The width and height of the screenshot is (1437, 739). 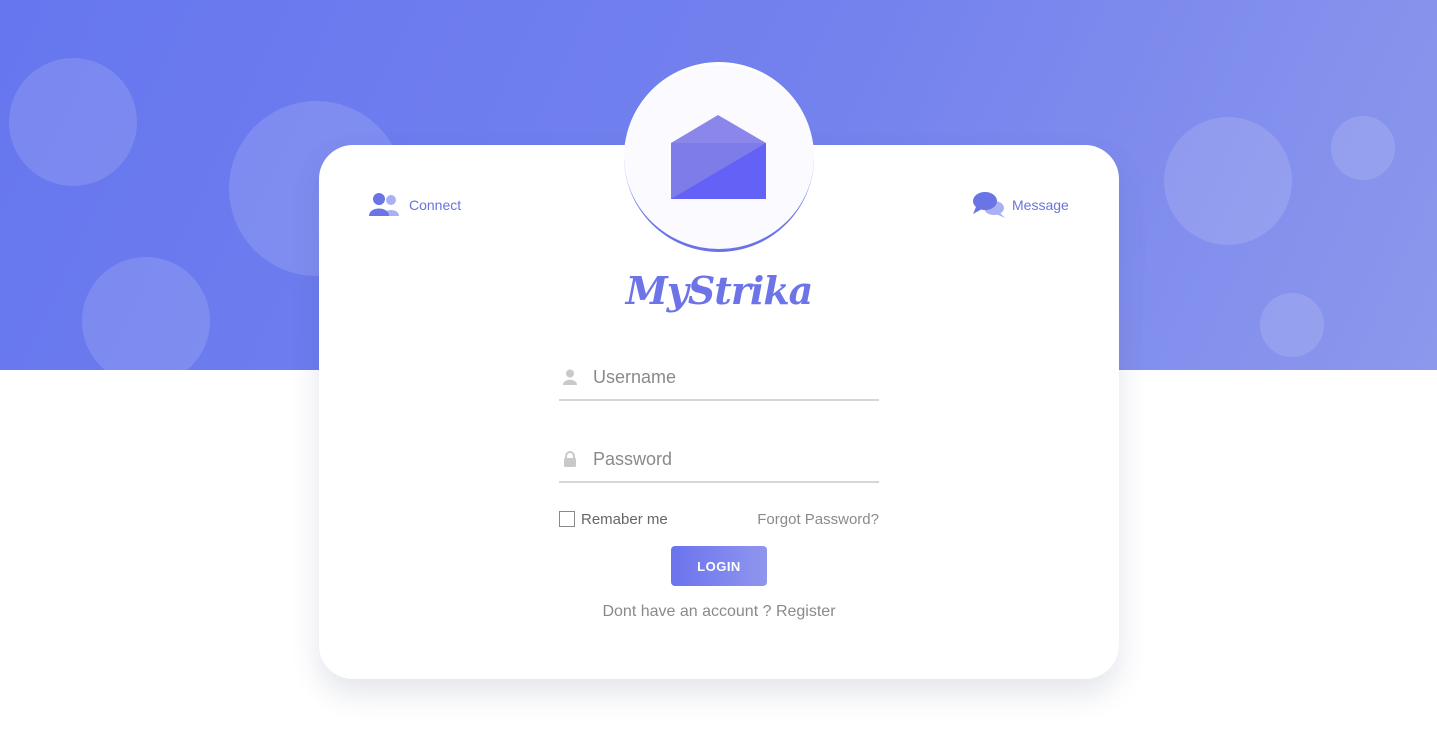 I want to click on register-prompt: Dont have an account ? Register, so click(x=719, y=612).